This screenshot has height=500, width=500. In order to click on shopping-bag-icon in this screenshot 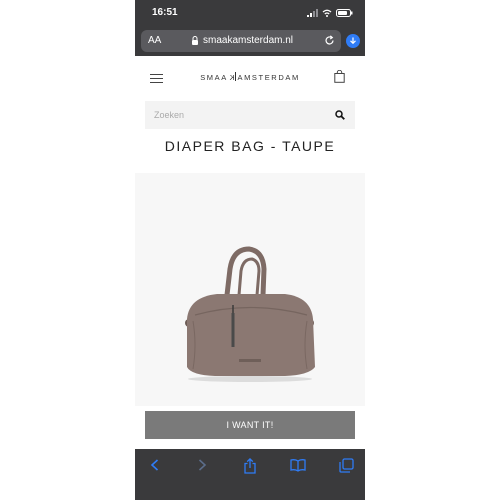, I will do `click(339, 76)`.